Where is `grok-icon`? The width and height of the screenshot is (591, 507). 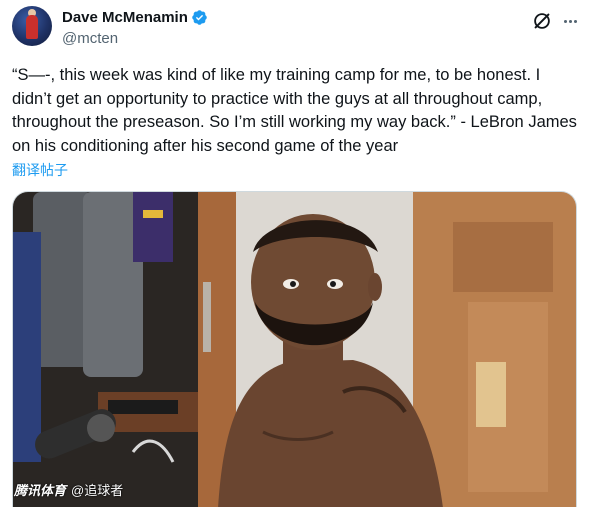 grok-icon is located at coordinates (542, 21).